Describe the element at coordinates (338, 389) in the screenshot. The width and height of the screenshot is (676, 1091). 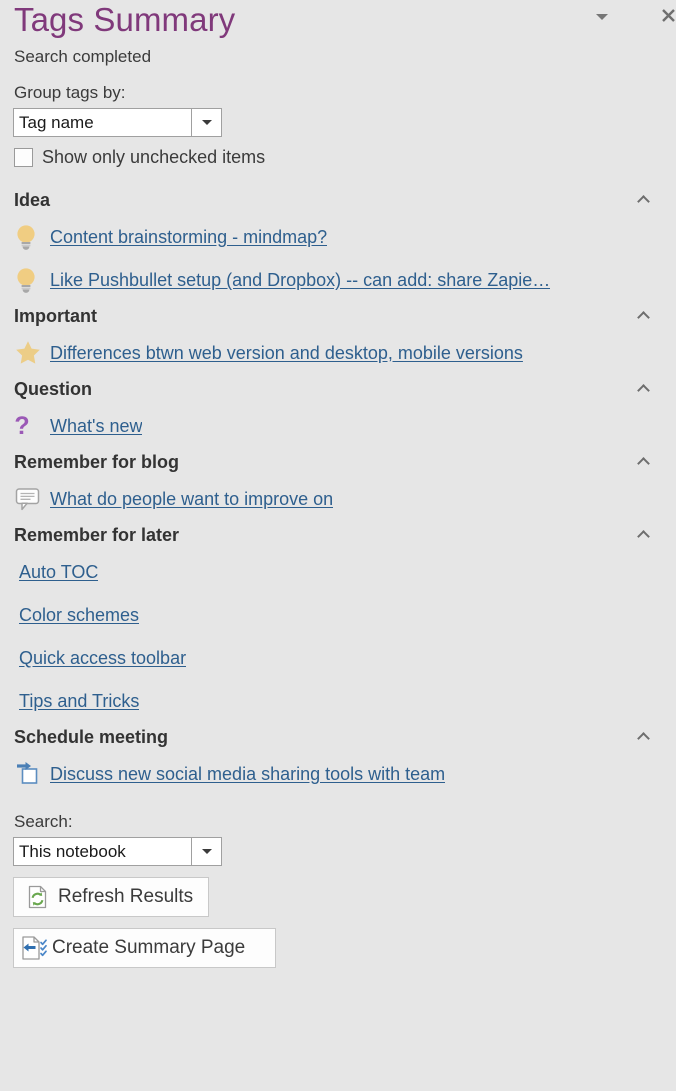
I see `tag-group-header: Question` at that location.